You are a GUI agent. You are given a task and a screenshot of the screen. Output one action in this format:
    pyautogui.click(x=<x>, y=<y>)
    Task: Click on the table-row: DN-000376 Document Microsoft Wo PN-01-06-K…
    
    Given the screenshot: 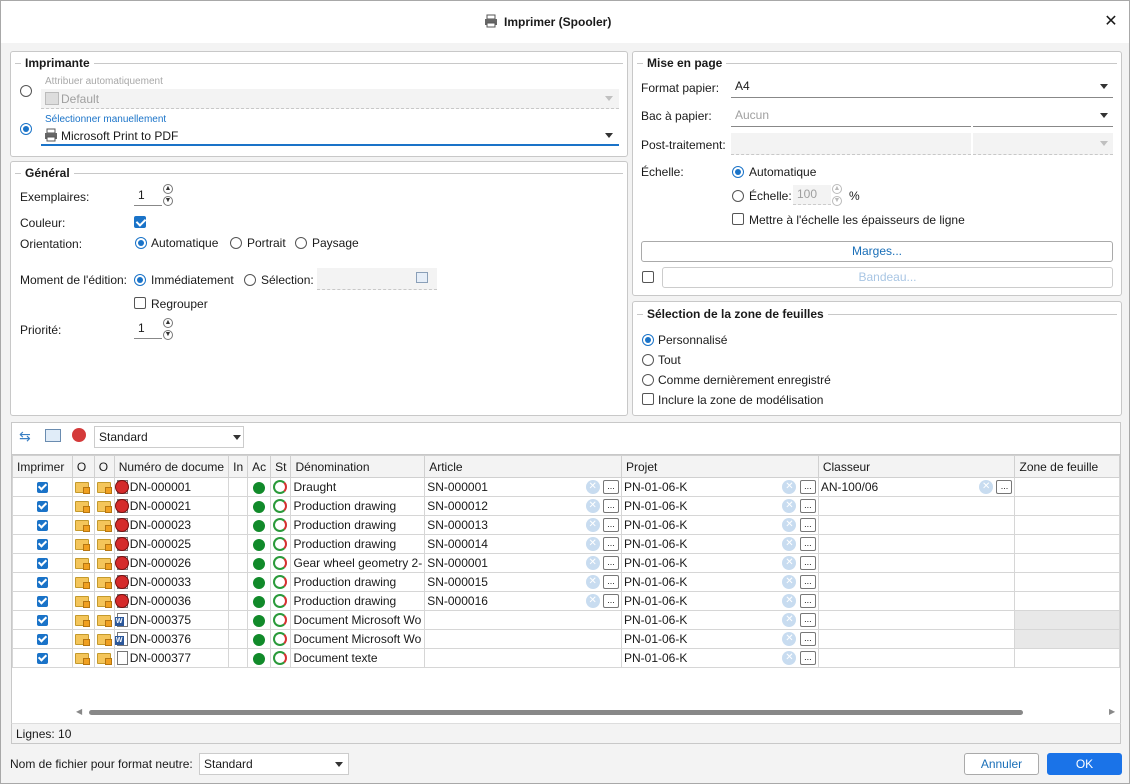 What is the action you would take?
    pyautogui.click(x=566, y=639)
    